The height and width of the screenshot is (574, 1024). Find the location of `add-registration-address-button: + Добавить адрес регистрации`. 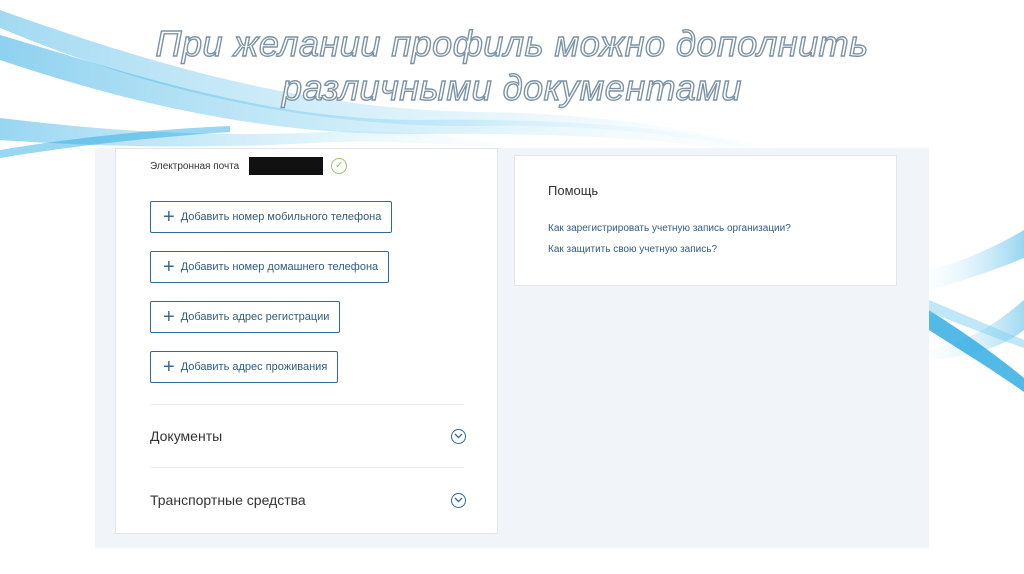

add-registration-address-button: + Добавить адрес регистрации is located at coordinates (245, 317).